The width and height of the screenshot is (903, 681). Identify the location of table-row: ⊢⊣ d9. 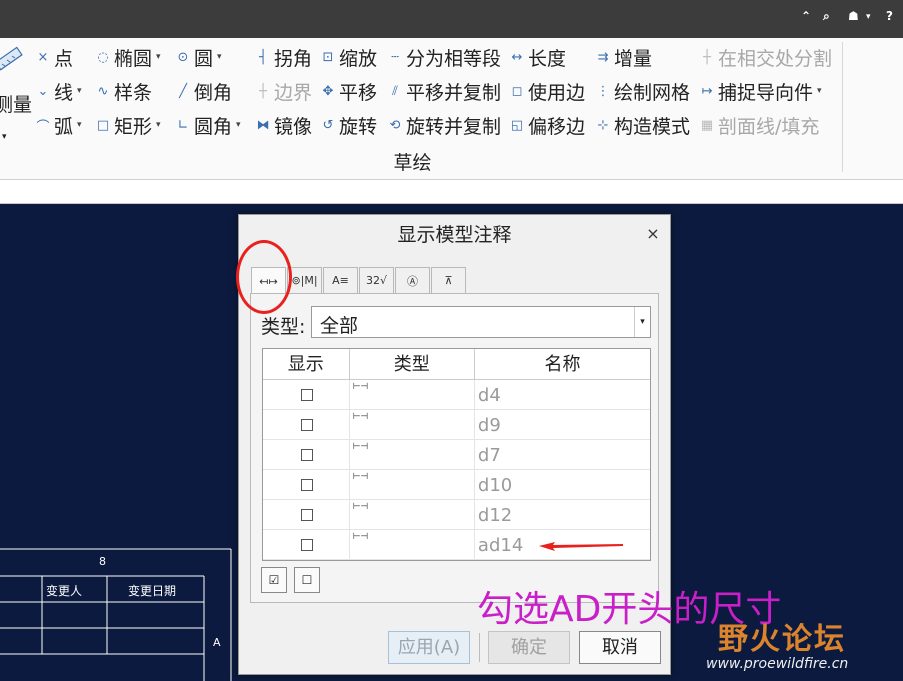
(456, 425).